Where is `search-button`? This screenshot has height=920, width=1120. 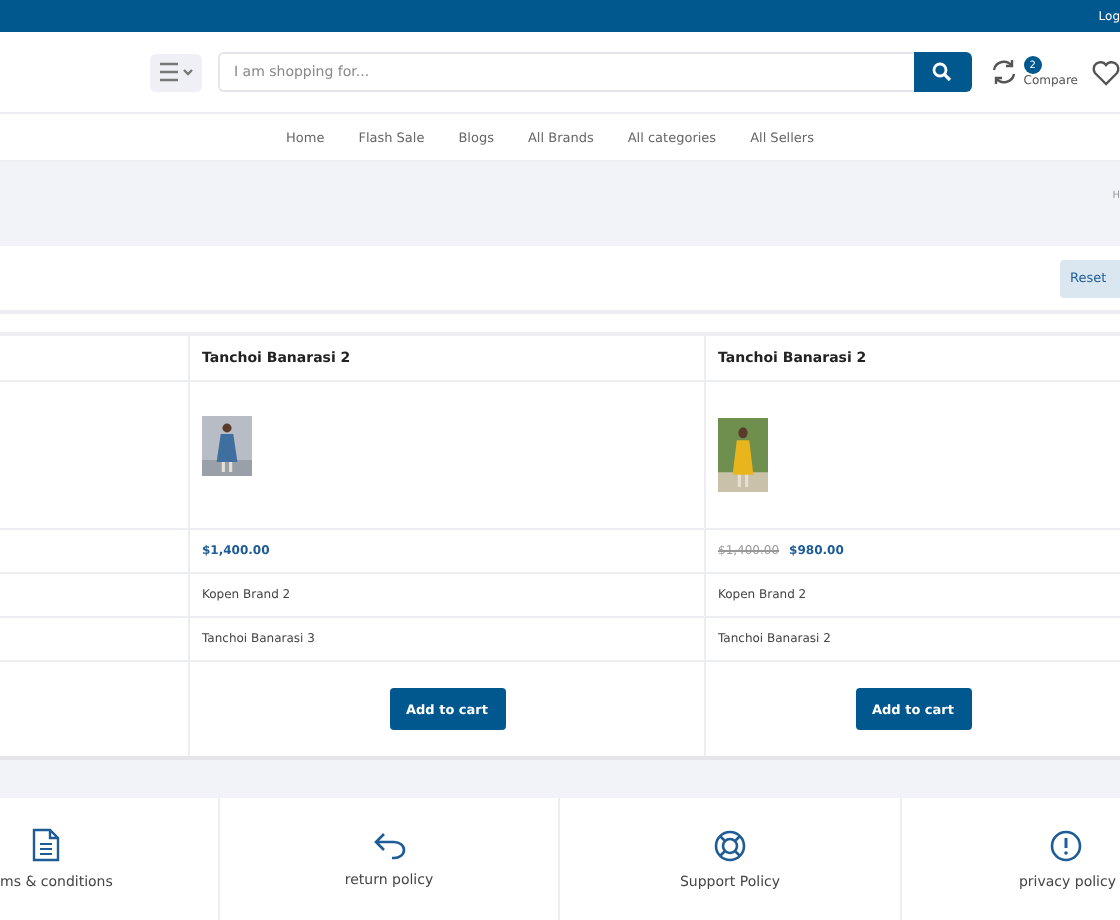 search-button is located at coordinates (942, 72).